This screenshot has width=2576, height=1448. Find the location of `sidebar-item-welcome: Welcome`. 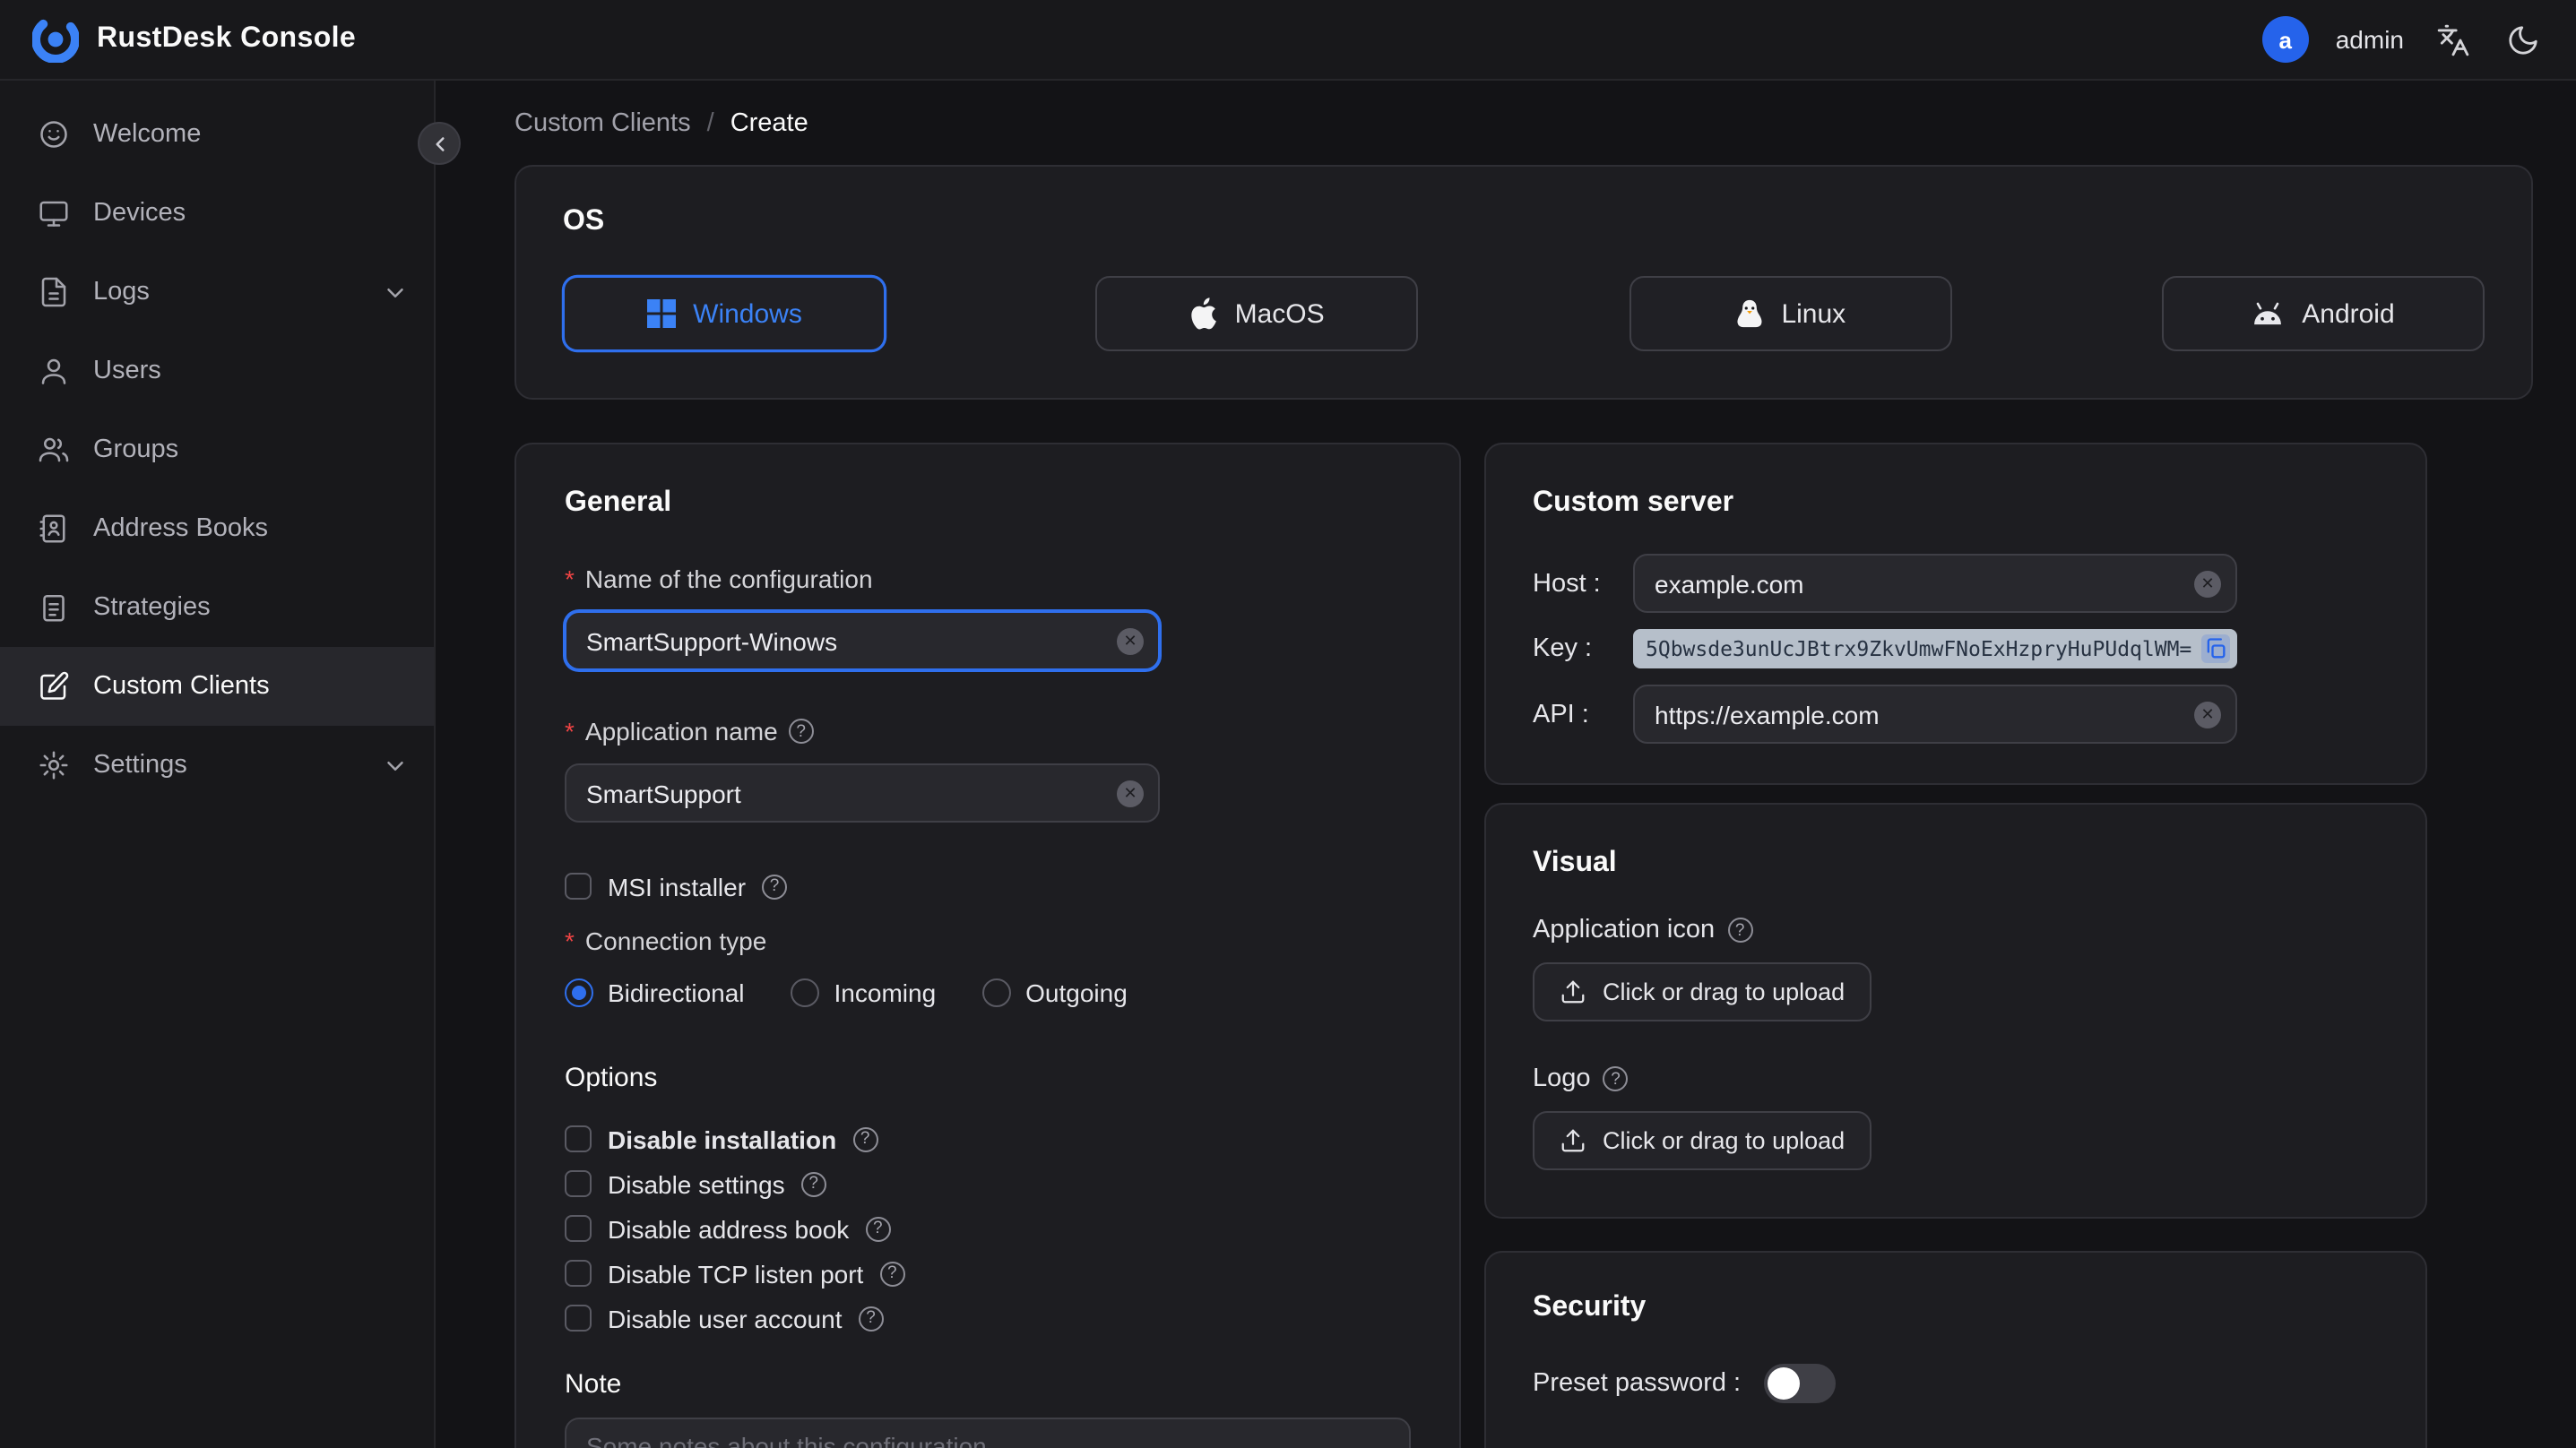

sidebar-item-welcome: Welcome is located at coordinates (217, 134).